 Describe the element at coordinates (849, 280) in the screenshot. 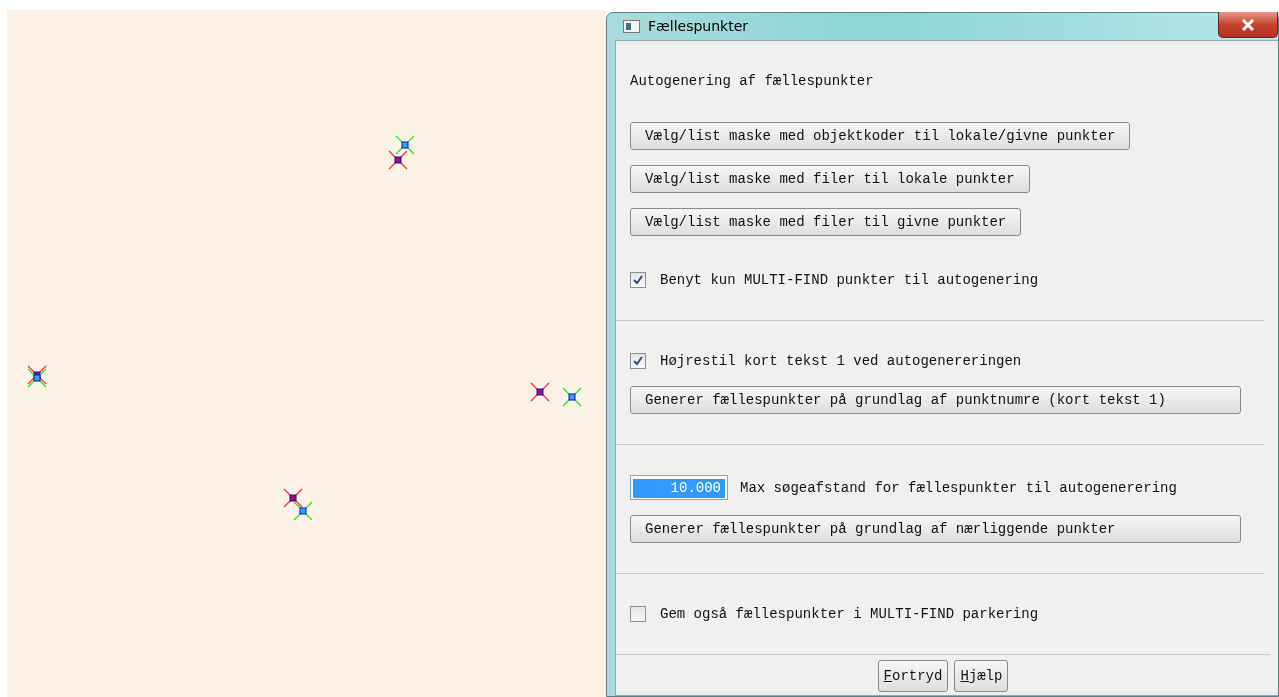

I see `checkbox-label: Benyt kun MULTI-FIND punkter til autogenering` at that location.